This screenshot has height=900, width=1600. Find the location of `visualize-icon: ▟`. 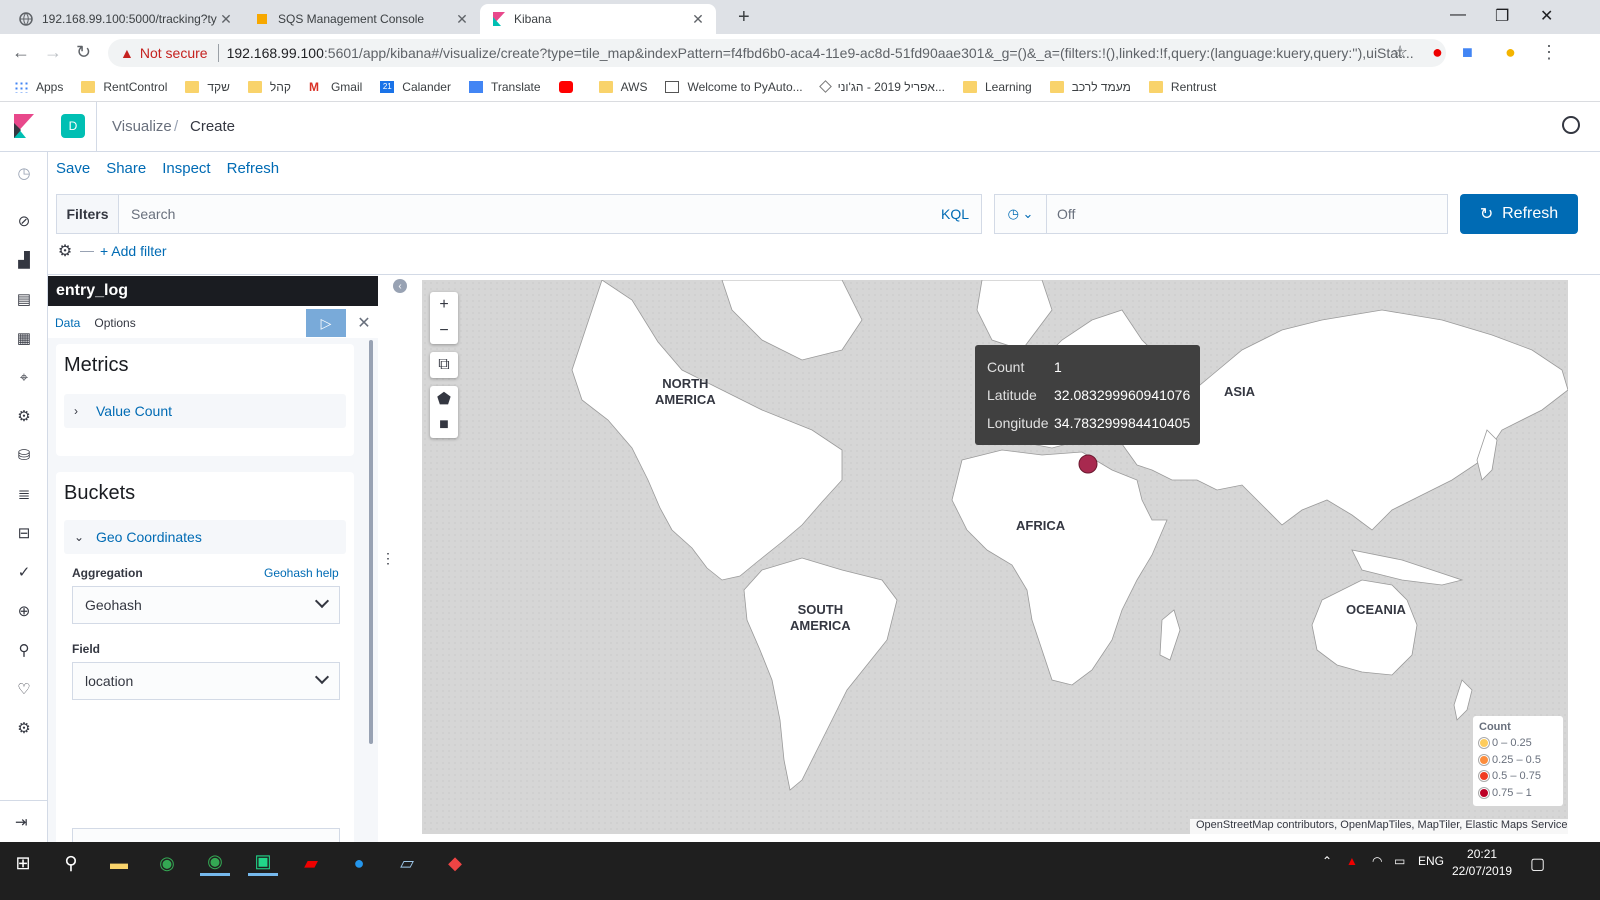

visualize-icon: ▟ is located at coordinates (24, 260).